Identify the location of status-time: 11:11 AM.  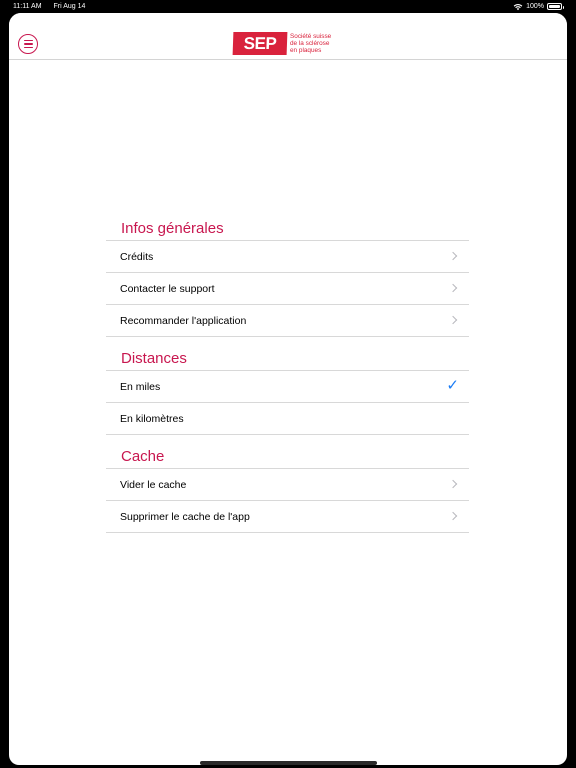
(27, 6).